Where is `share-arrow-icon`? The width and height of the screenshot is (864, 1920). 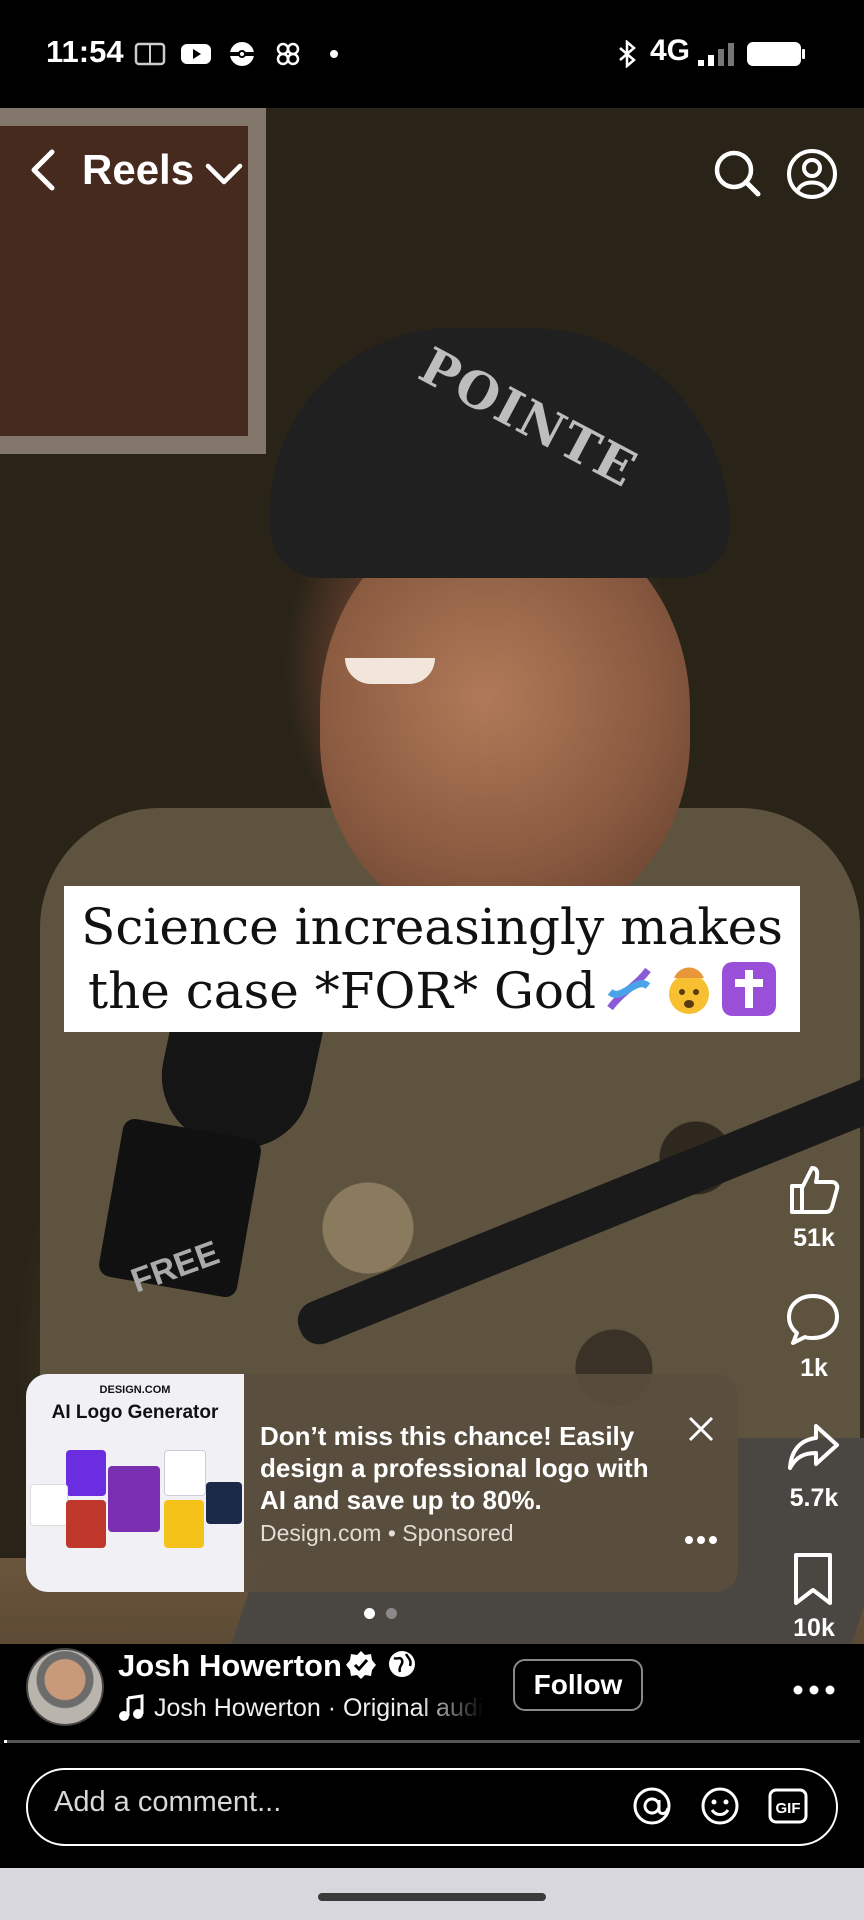 share-arrow-icon is located at coordinates (813, 1447).